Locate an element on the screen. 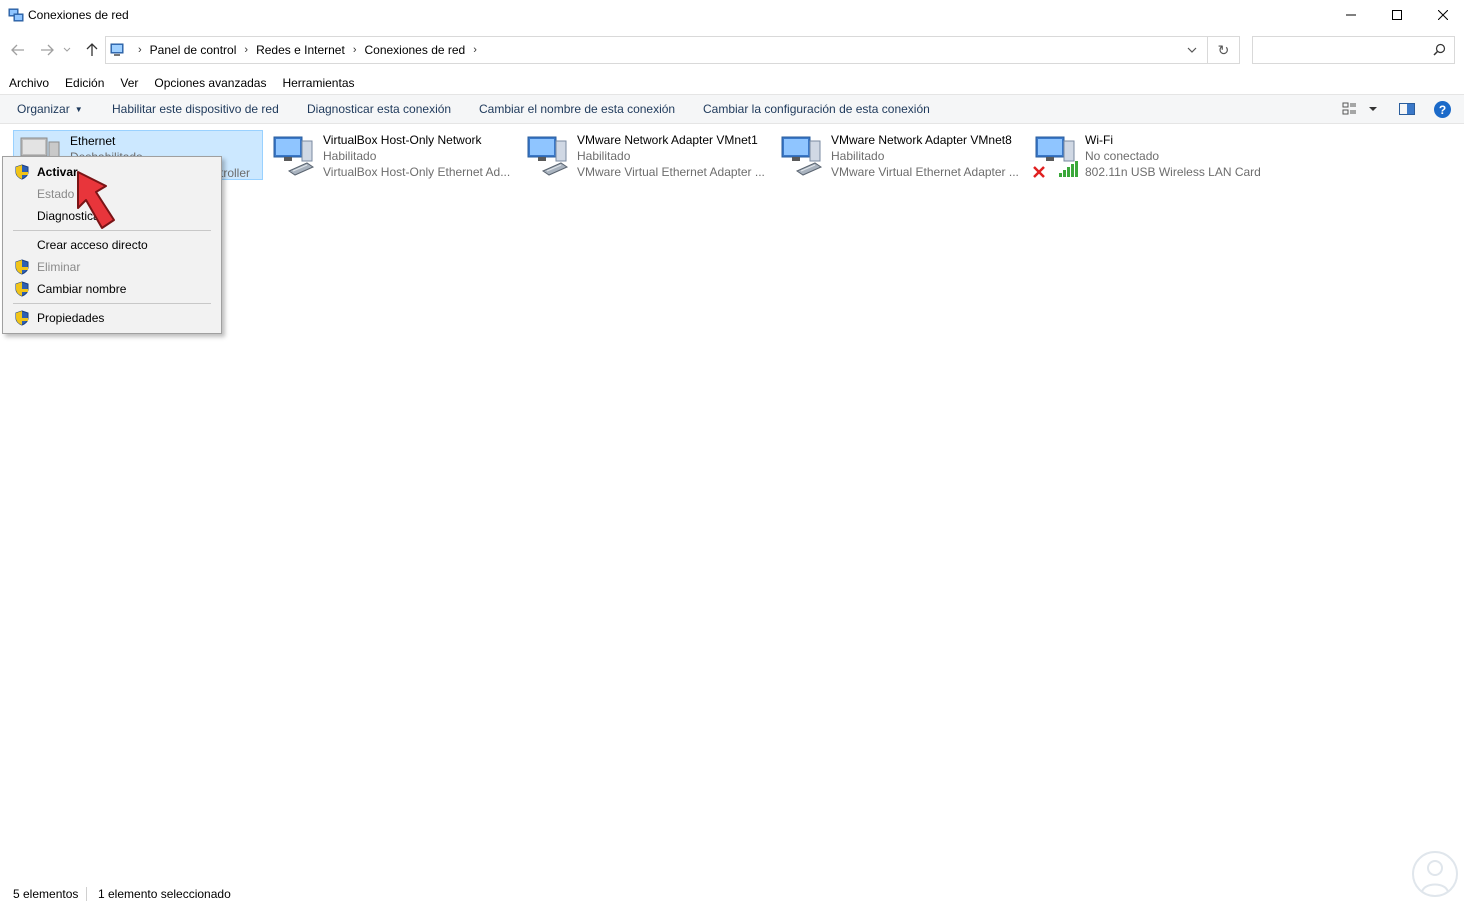  red-pointer-arrow-icon is located at coordinates (96, 200).